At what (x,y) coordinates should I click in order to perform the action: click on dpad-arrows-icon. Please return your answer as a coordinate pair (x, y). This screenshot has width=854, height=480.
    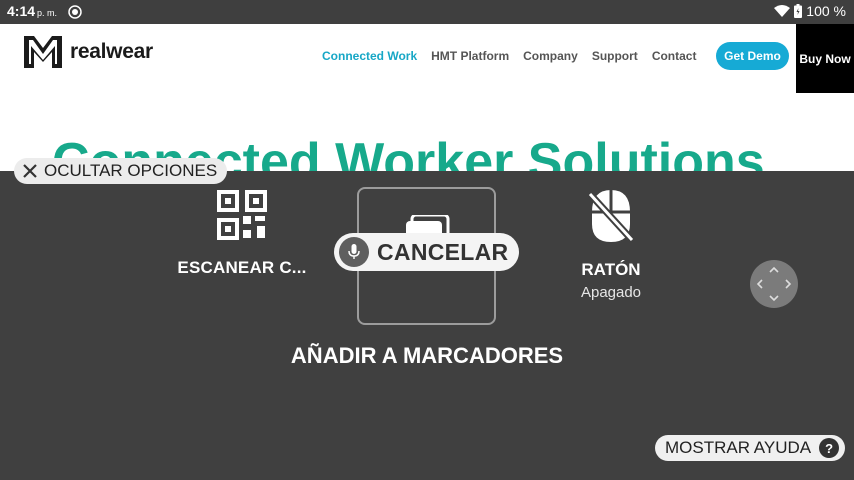
    Looking at the image, I should click on (774, 284).